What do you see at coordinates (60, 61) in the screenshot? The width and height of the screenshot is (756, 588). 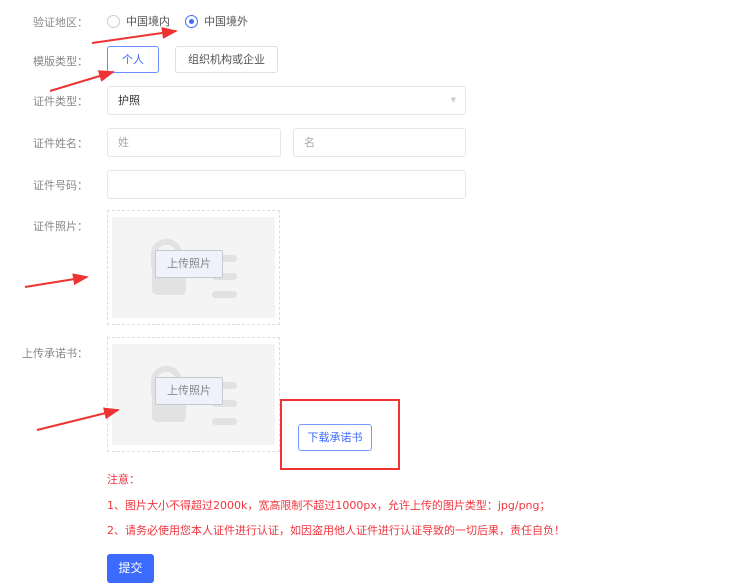 I see `template-label: 模版类型：` at bounding box center [60, 61].